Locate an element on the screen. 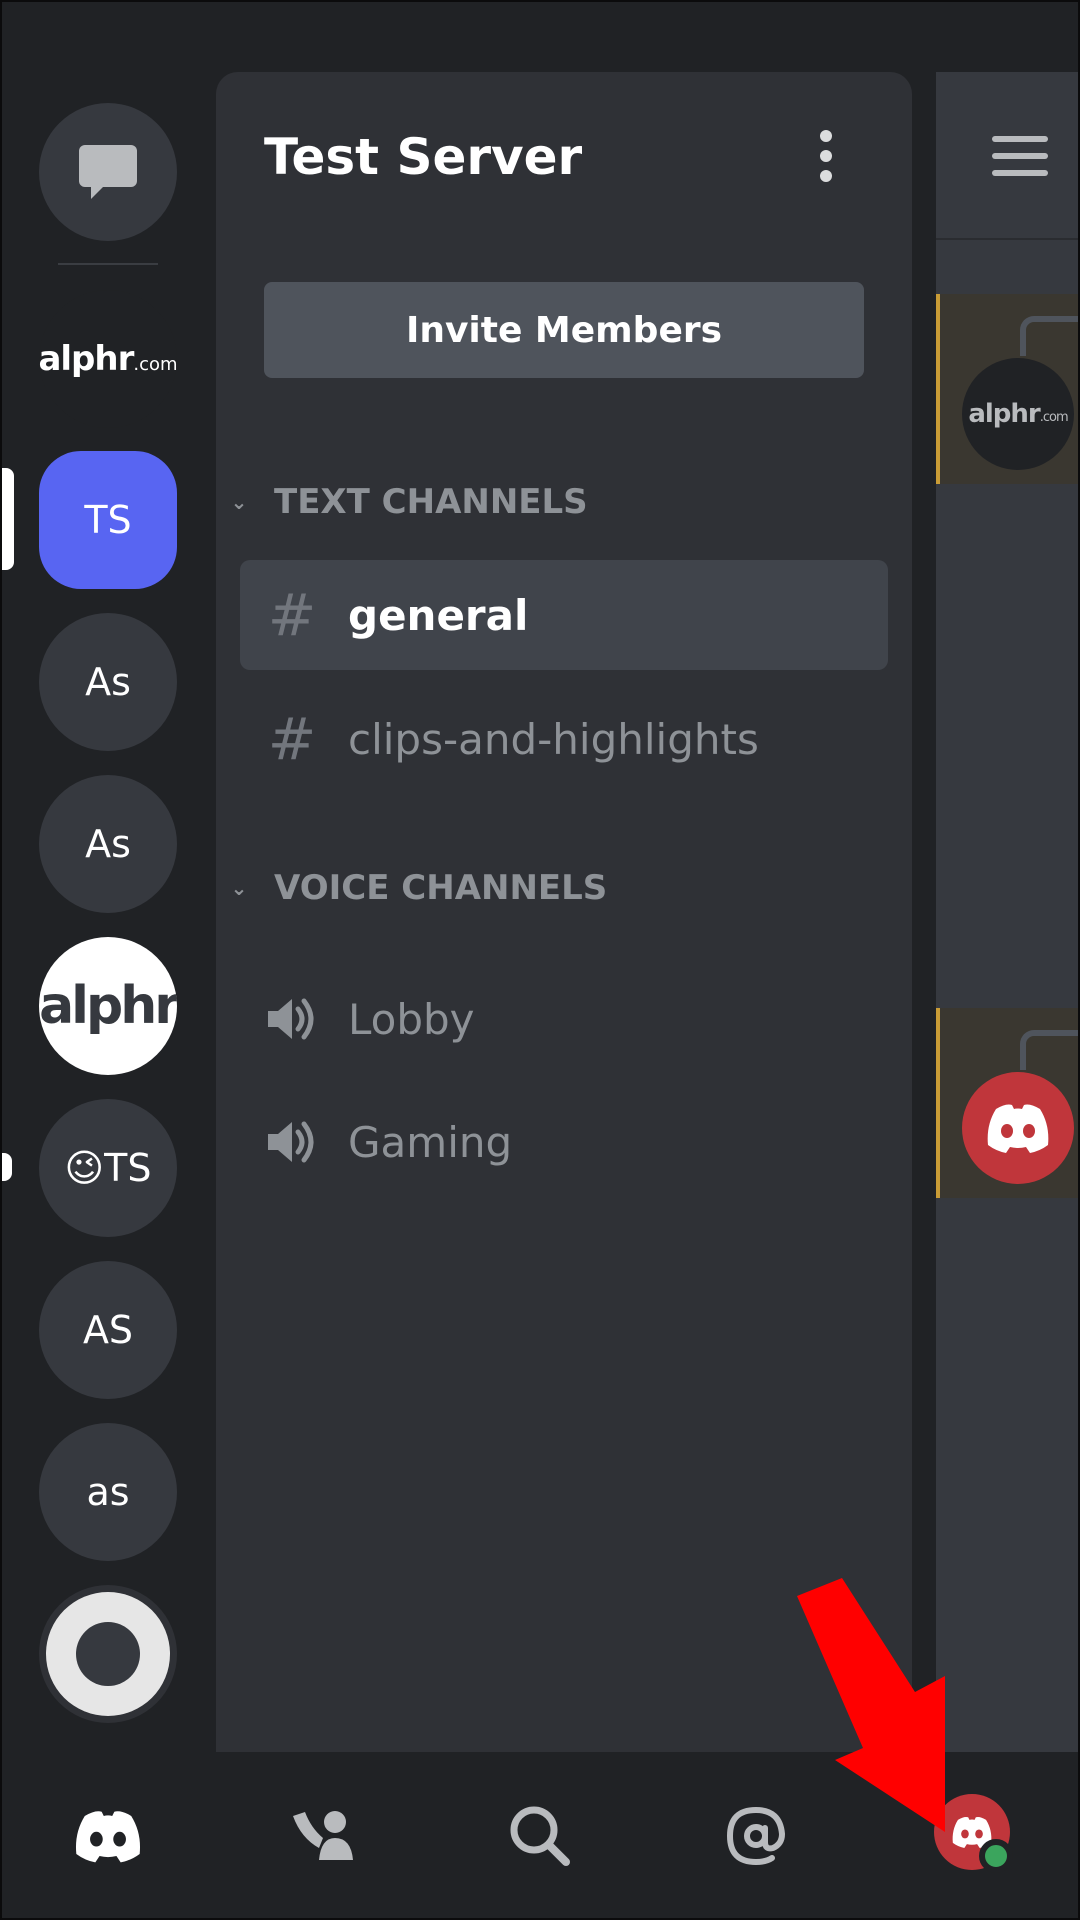  server-alphr: alphr is located at coordinates (108, 1006).